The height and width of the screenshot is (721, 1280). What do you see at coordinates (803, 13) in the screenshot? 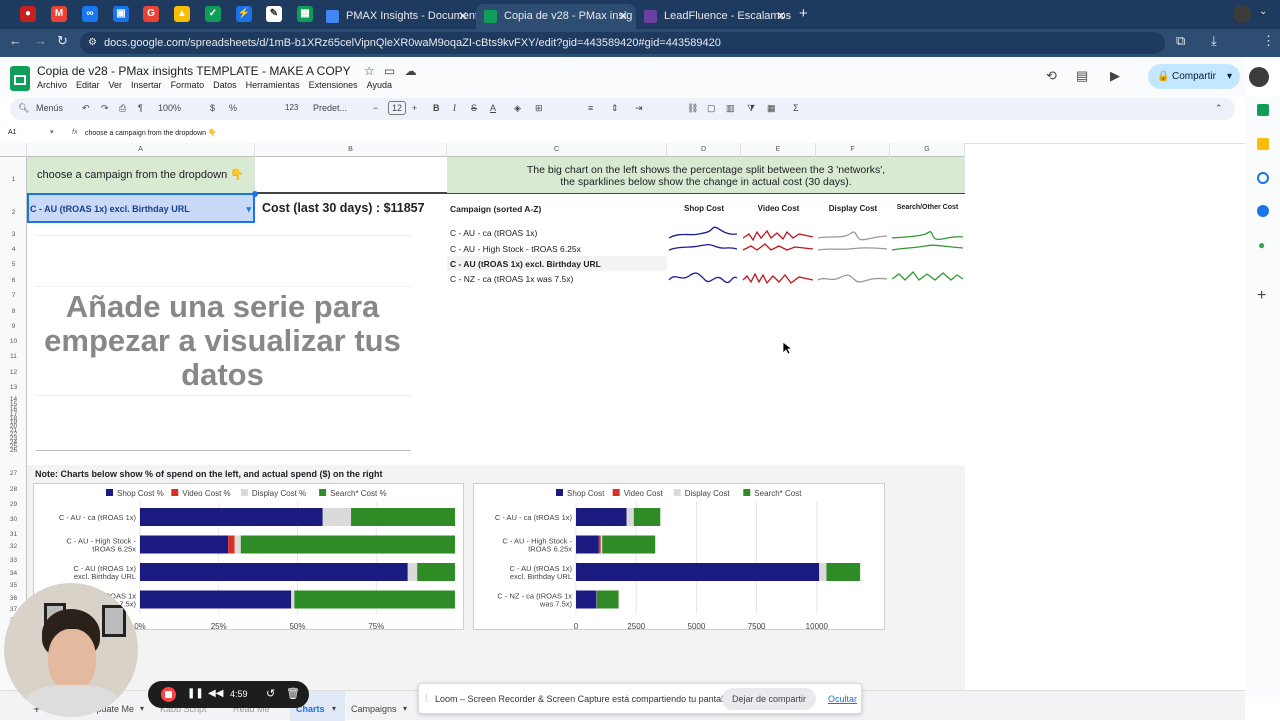
I see `new-tab-icon: +` at bounding box center [803, 13].